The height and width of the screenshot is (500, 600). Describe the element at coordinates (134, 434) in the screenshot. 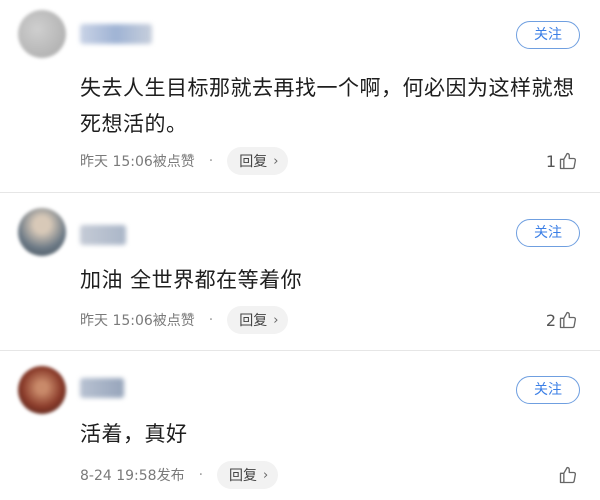

I see `comment-text: 活着，真好` at that location.